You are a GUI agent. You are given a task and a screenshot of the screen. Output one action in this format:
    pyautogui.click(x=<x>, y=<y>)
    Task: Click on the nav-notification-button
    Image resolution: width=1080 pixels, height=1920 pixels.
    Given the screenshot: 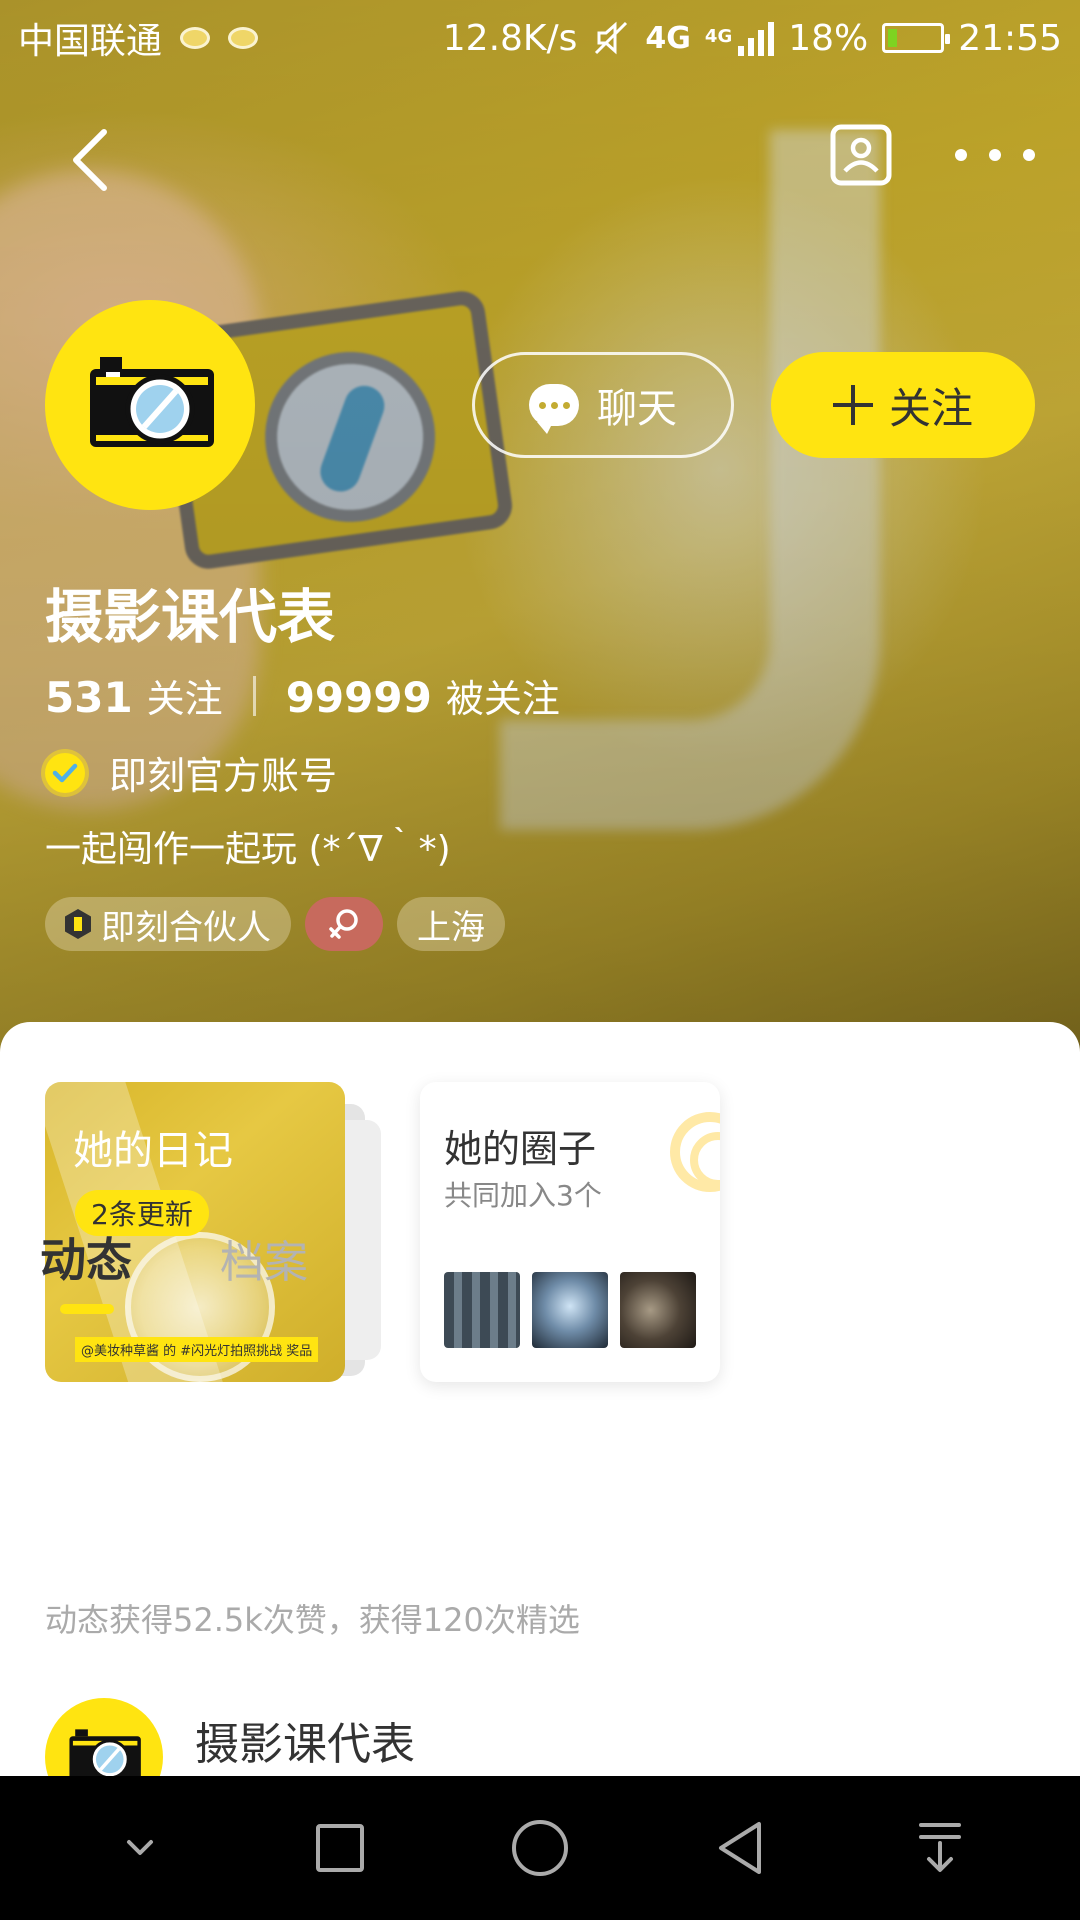 What is the action you would take?
    pyautogui.click(x=940, y=1848)
    